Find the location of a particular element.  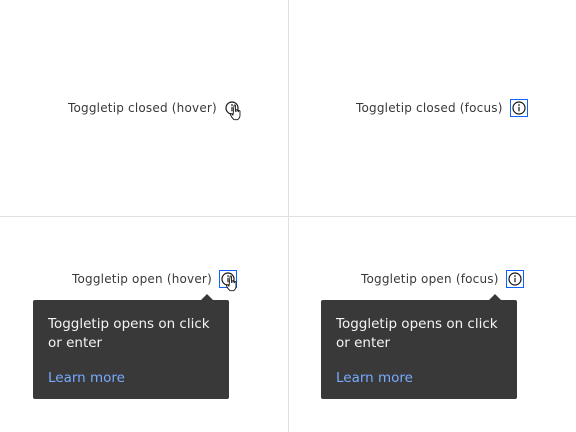

toggletip-closed-hover: Toggletip closed (hover) is located at coordinates (154, 110).